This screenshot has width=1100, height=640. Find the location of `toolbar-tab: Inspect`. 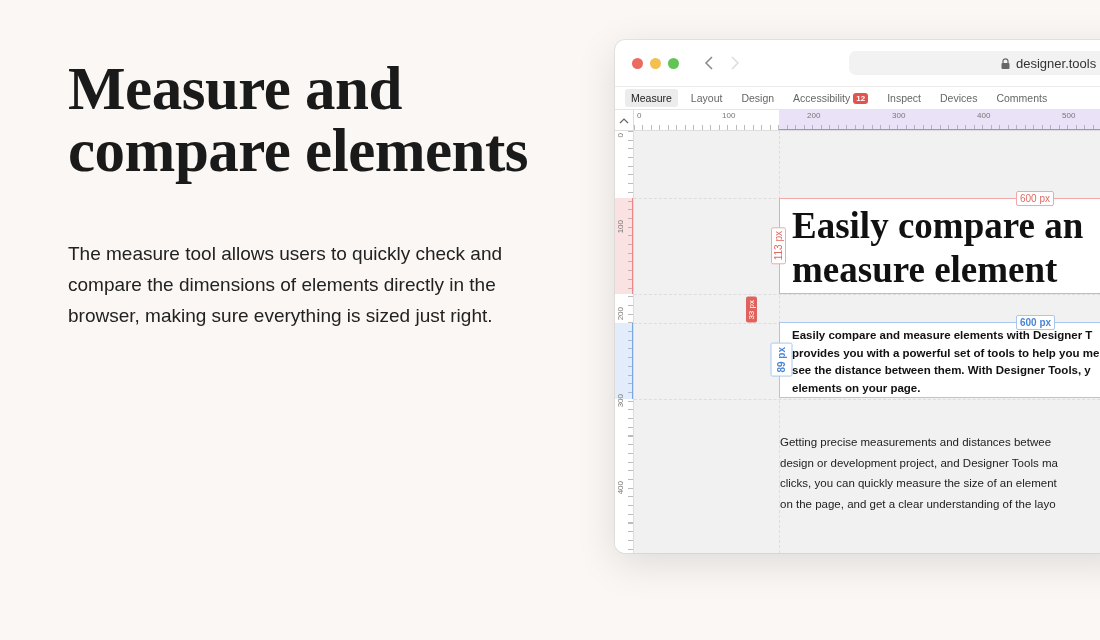

toolbar-tab: Inspect is located at coordinates (904, 98).